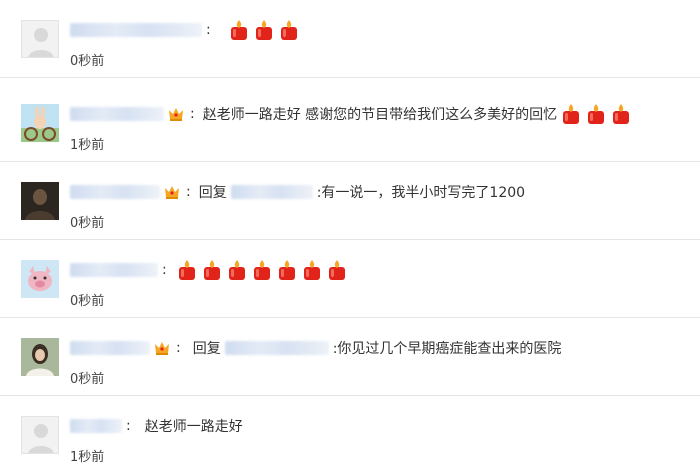  What do you see at coordinates (380, 115) in the screenshot?
I see `comment-text: 赵老师一路走好 感谢您的节目带给我们这么多美好的回忆` at bounding box center [380, 115].